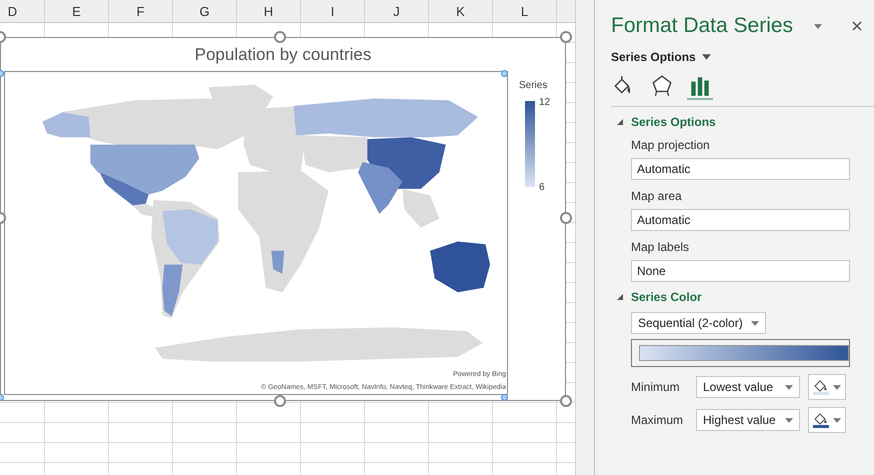 The height and width of the screenshot is (475, 874). Describe the element at coordinates (22, 11) in the screenshot. I see `column-header: D` at that location.